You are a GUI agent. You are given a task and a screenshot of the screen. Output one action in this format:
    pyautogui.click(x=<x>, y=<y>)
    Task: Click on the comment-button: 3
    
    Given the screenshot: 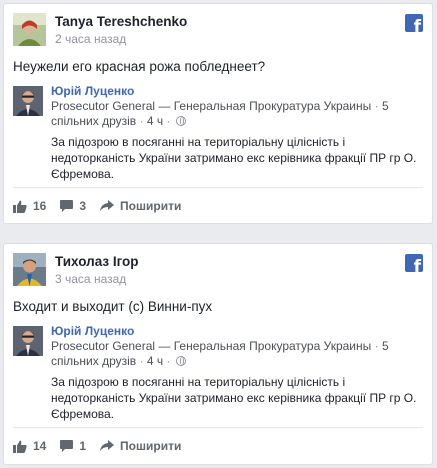 What is the action you would take?
    pyautogui.click(x=73, y=206)
    